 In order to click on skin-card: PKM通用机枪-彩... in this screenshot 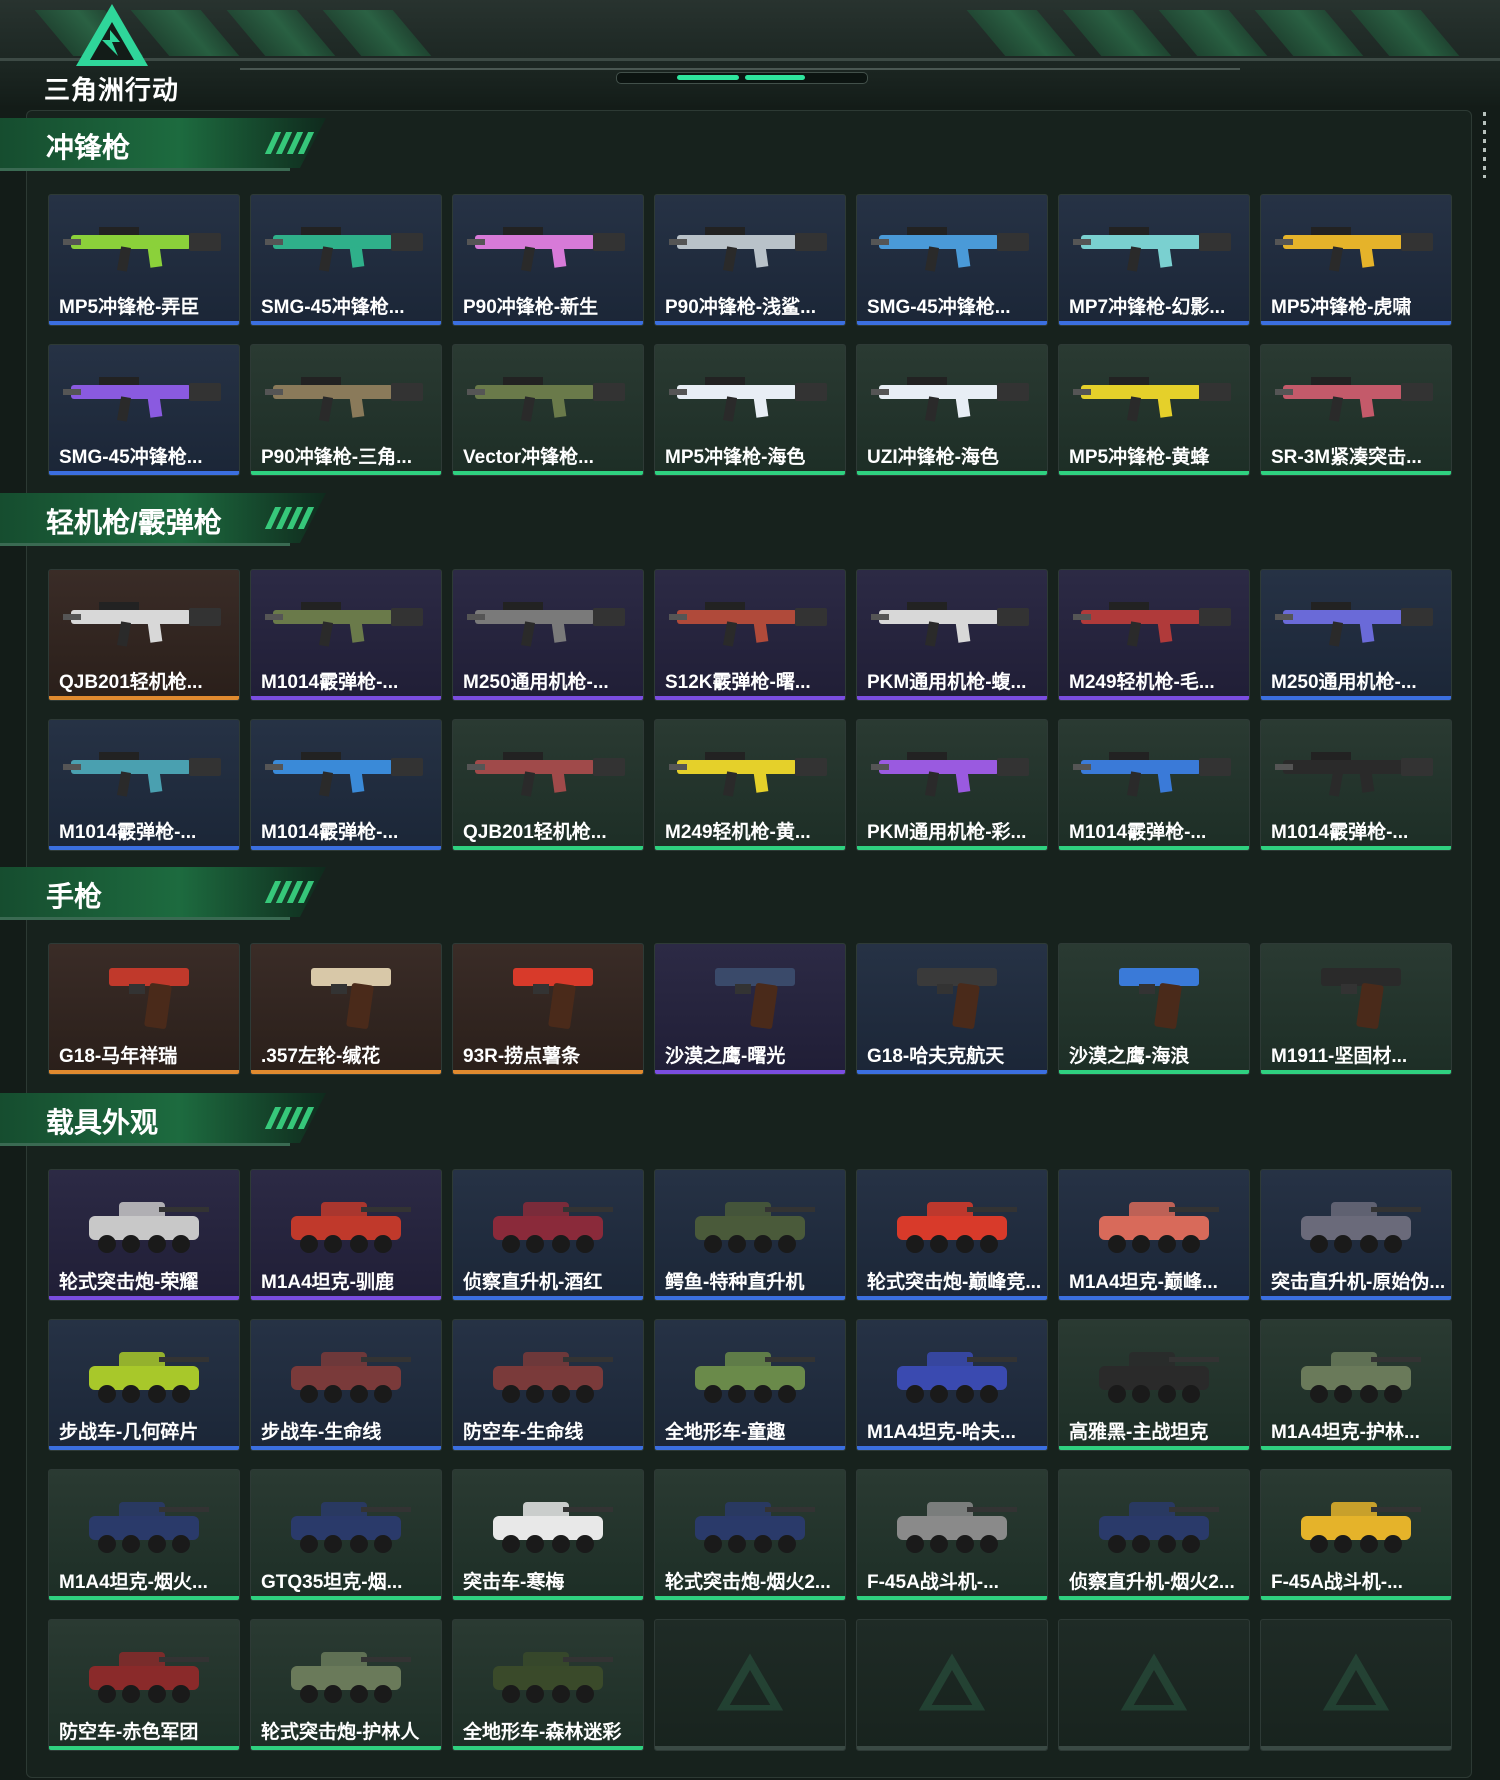, I will do `click(952, 785)`.